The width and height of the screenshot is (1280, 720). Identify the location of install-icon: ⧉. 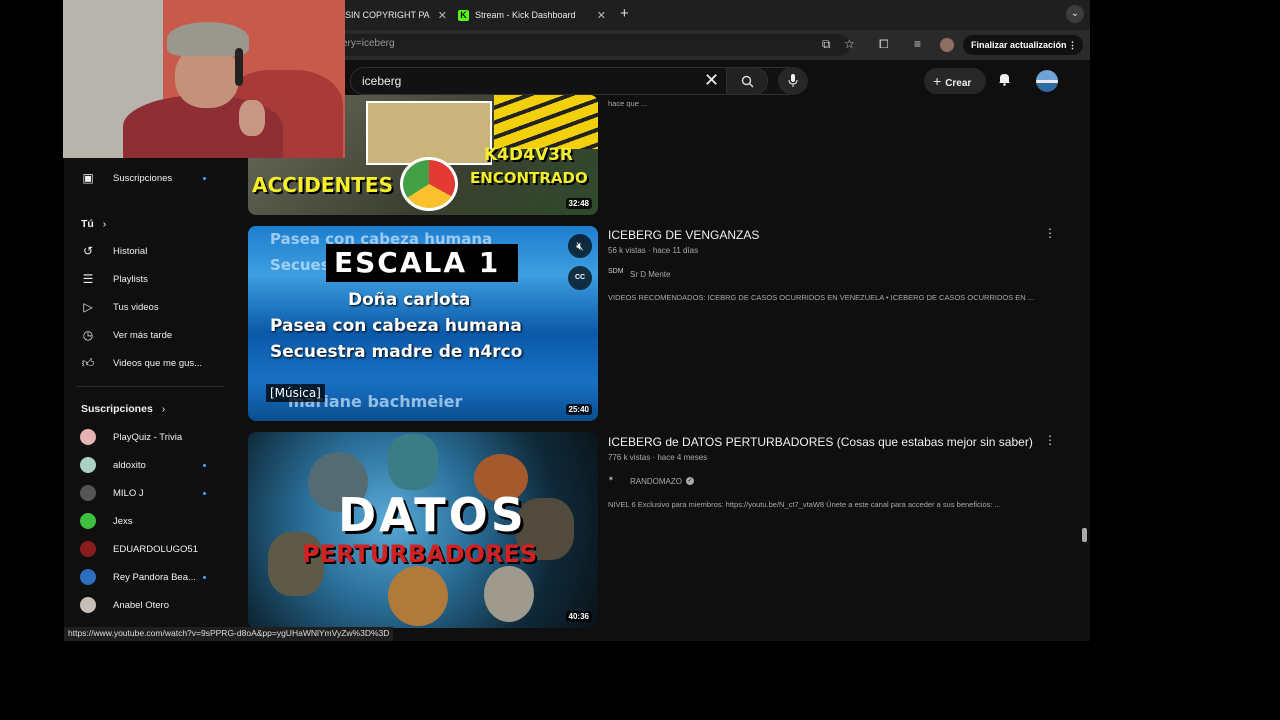
(826, 44).